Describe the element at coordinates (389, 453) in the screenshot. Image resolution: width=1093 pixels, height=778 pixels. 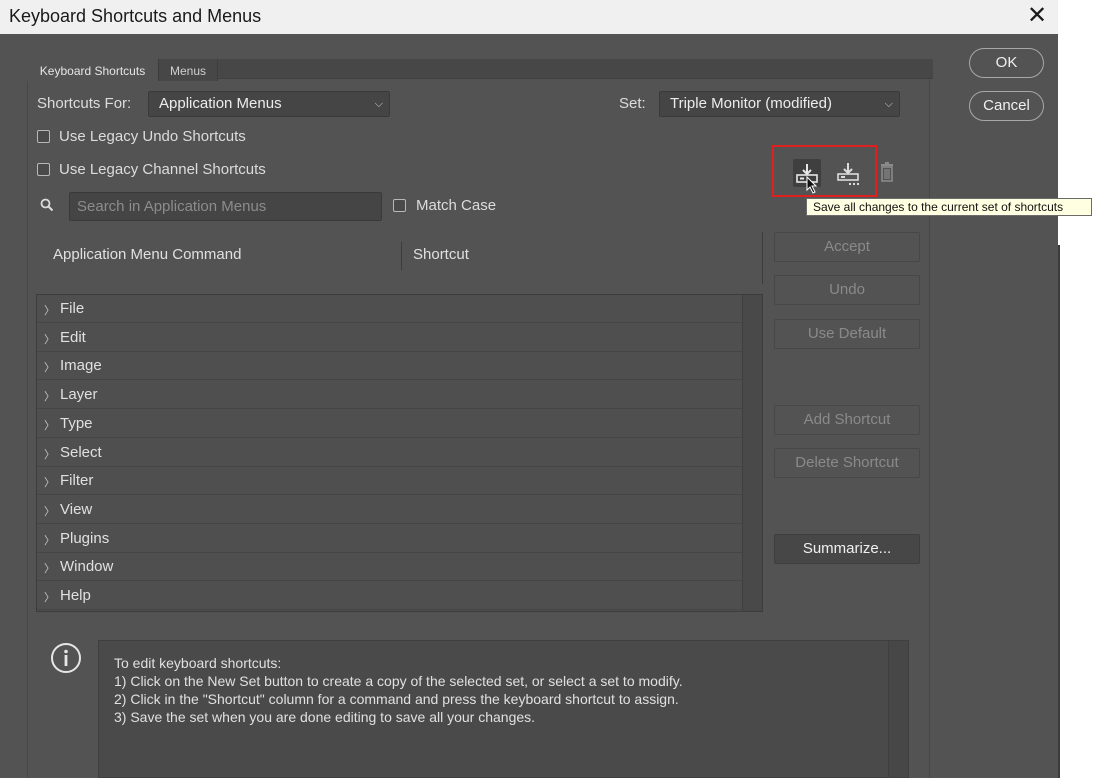
I see `list-item-select: 〉 Select` at that location.